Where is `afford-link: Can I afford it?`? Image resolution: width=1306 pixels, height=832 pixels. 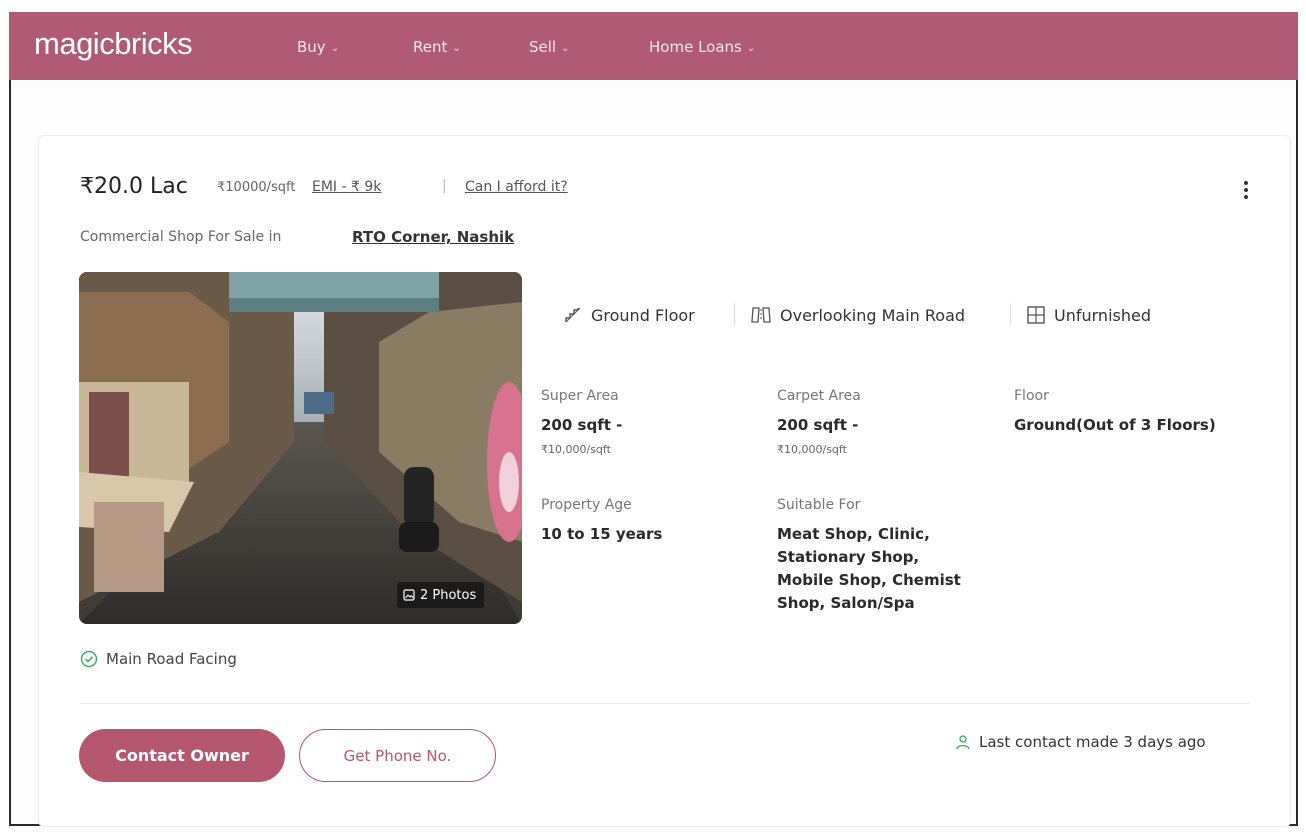 afford-link: Can I afford it? is located at coordinates (516, 187).